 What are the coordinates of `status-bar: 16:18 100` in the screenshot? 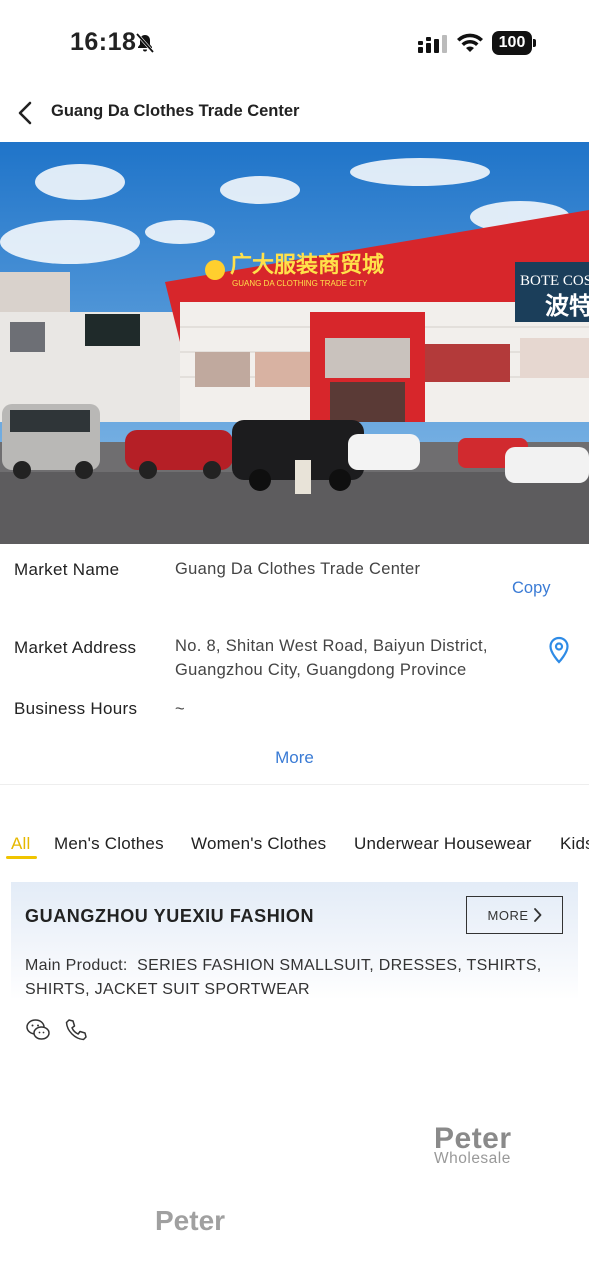 It's located at (294, 44).